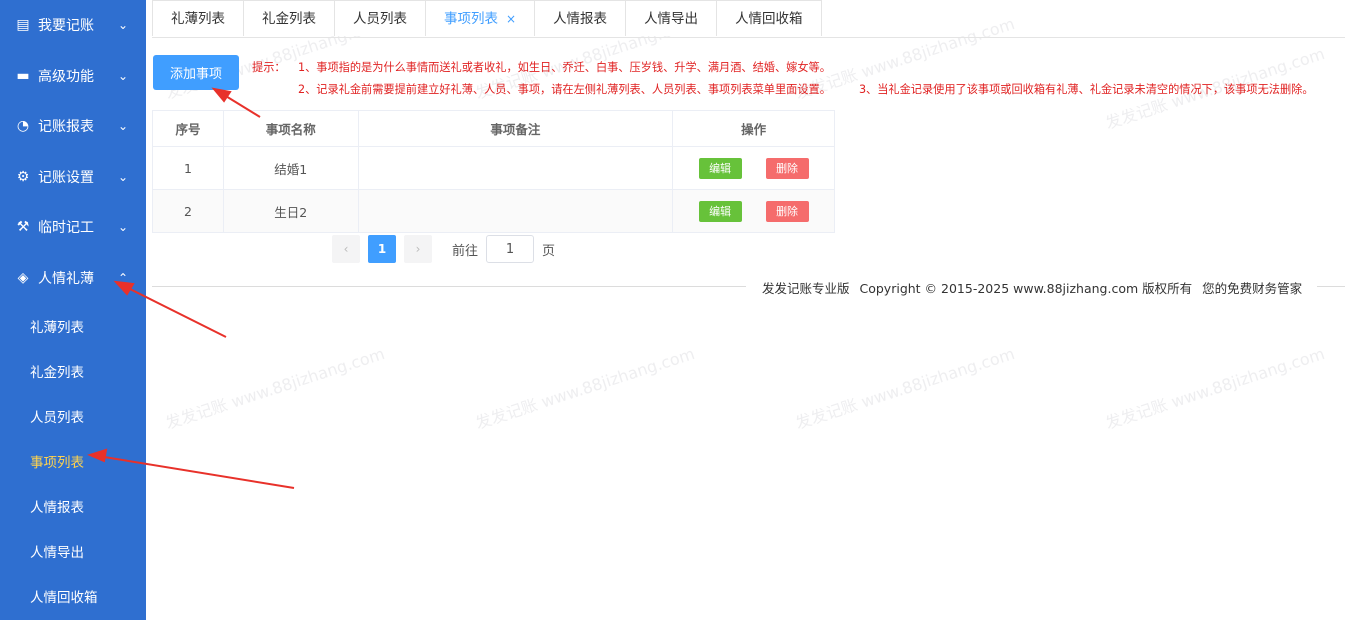 The height and width of the screenshot is (620, 1345). What do you see at coordinates (196, 72) in the screenshot?
I see `add-event-button: 添加事项` at bounding box center [196, 72].